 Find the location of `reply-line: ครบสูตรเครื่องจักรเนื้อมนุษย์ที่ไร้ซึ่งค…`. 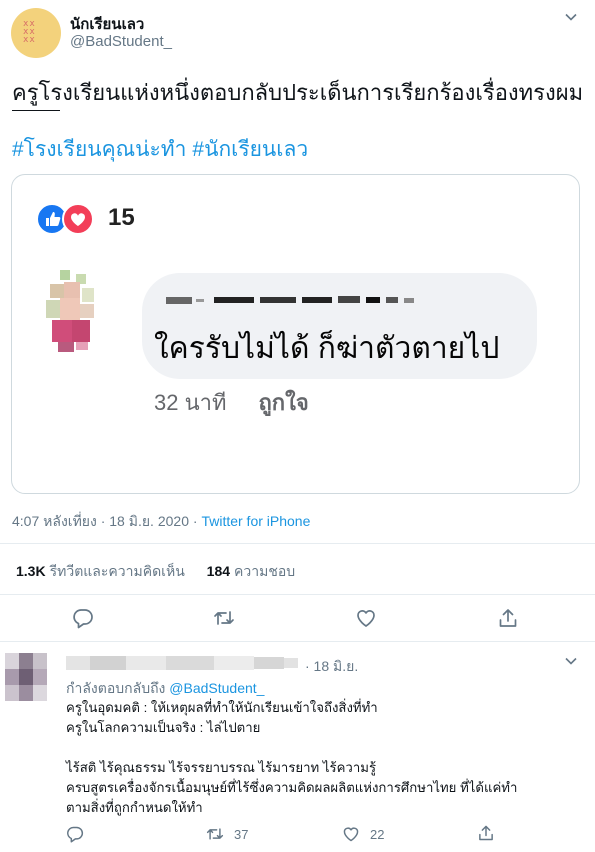

reply-line: ครบสูตรเครื่องจักรเนื้อมนุษย์ที่ไร้ซึ่งค… is located at coordinates (292, 787).